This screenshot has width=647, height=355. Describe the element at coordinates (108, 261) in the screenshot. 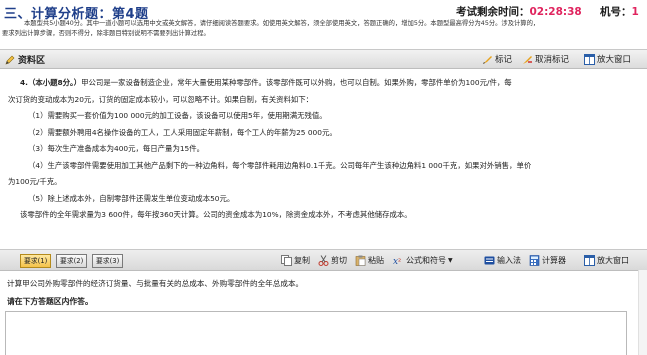

I see `tab-requirement-3: 要求(3)` at that location.